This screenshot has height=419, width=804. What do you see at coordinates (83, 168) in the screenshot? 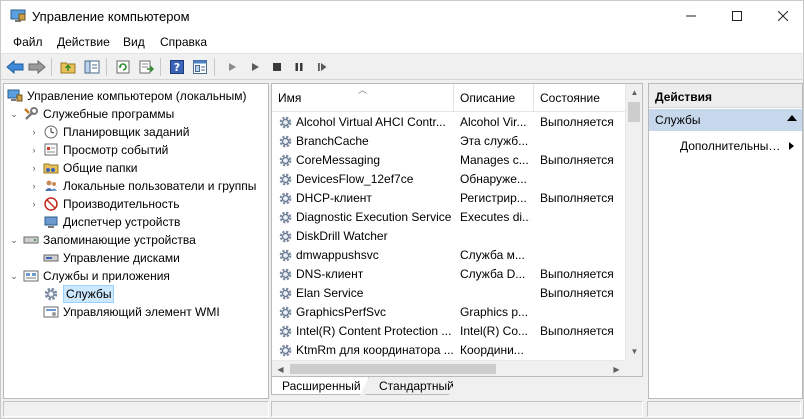
I see `tree-item-shared-folders: › Общие папки` at bounding box center [83, 168].